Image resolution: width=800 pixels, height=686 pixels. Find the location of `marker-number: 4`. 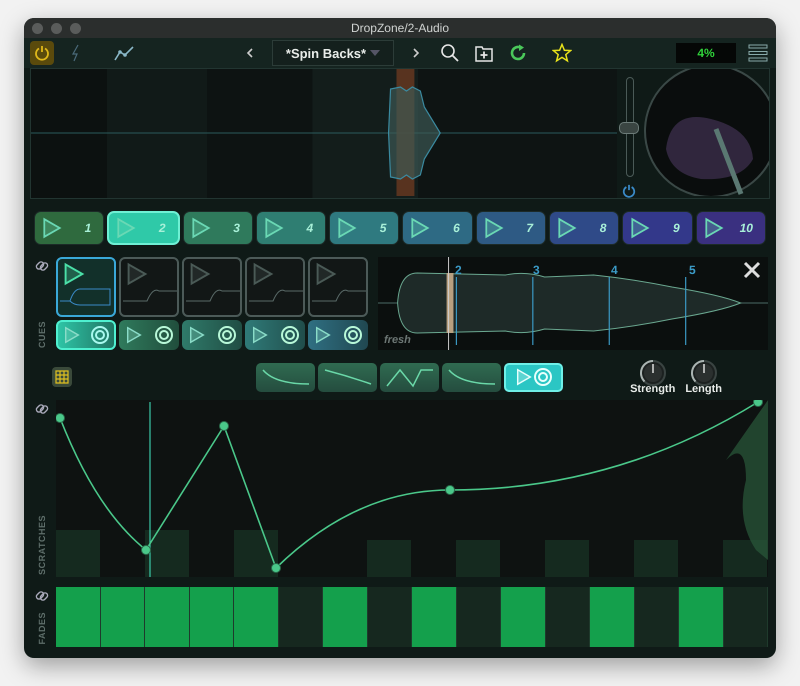

marker-number: 4 is located at coordinates (614, 270).